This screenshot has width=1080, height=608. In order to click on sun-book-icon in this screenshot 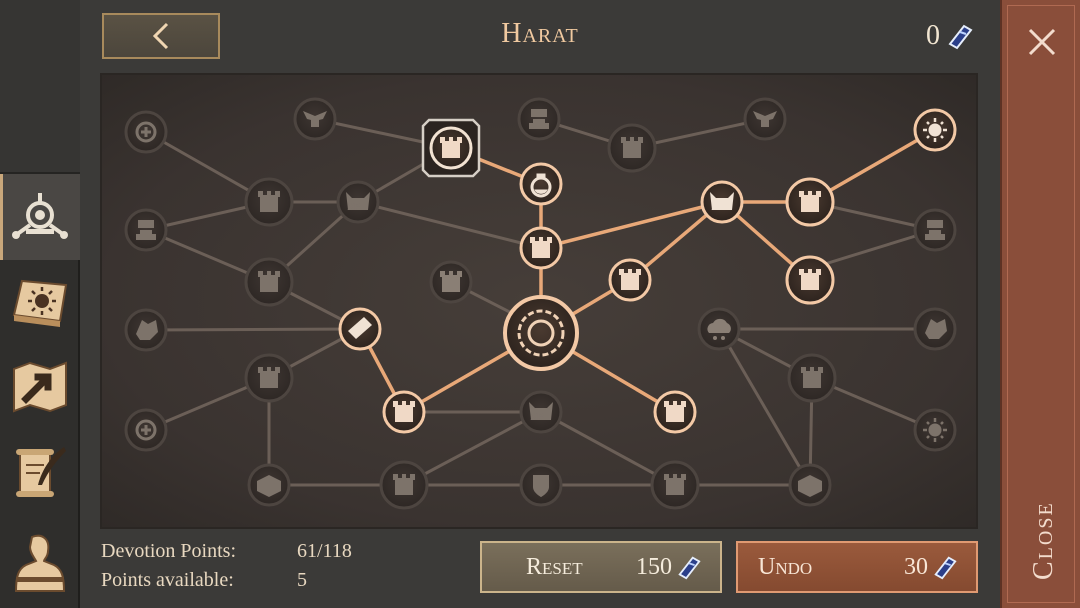, I will do `click(40, 303)`.